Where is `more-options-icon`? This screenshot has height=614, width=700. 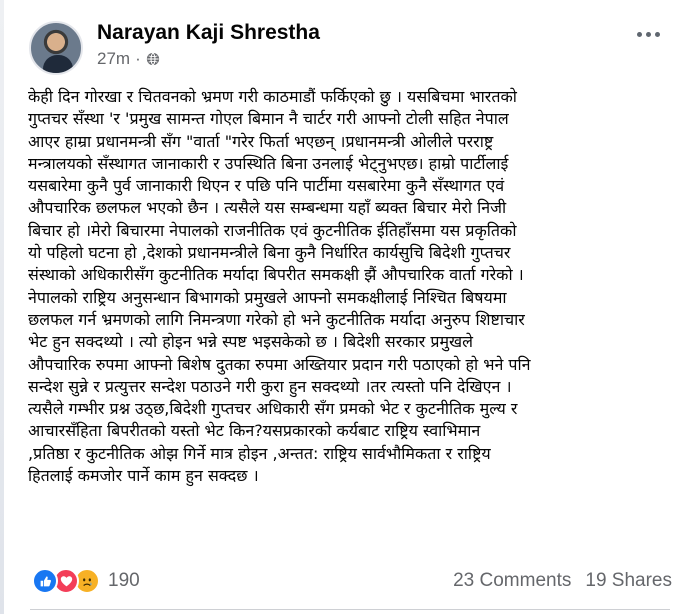 more-options-icon is located at coordinates (648, 34).